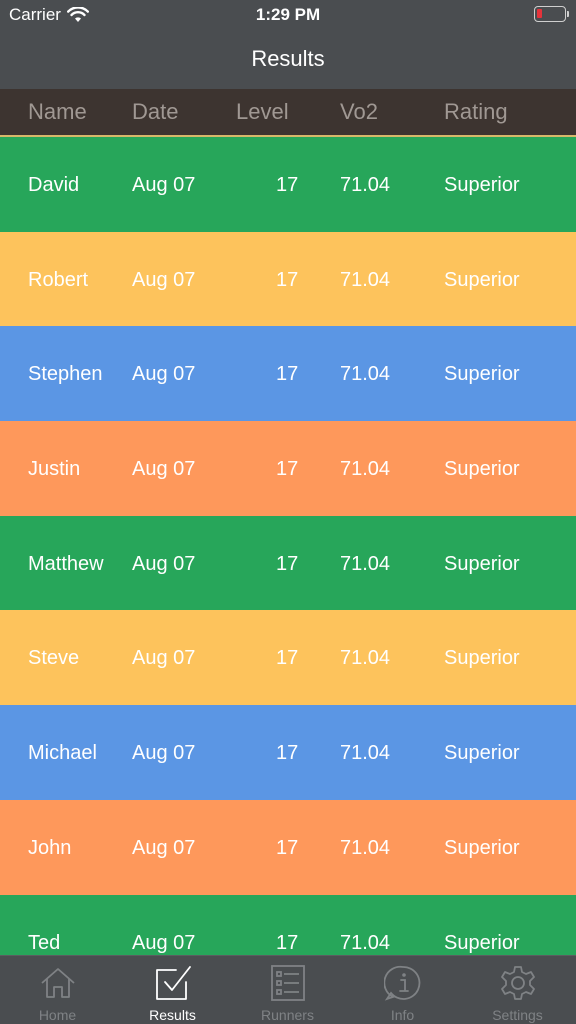 This screenshot has width=576, height=1024. I want to click on table-row: John Aug 07 17 71.04 Superior, so click(288, 847).